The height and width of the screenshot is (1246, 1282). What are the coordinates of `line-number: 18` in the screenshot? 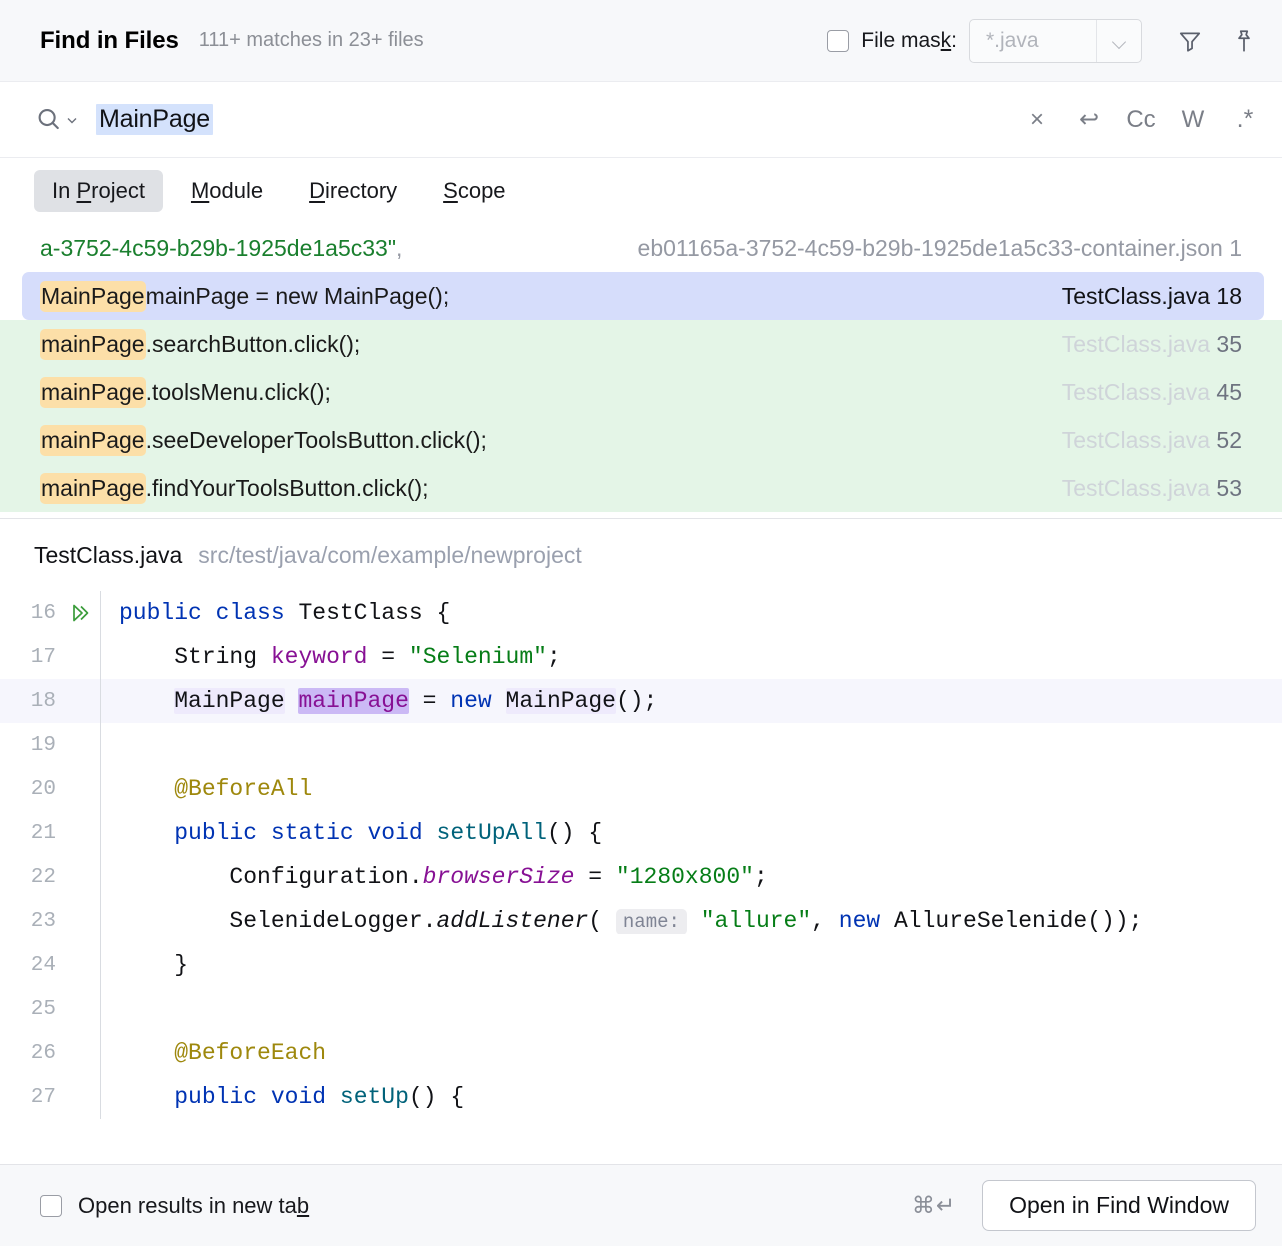 It's located at (43, 701).